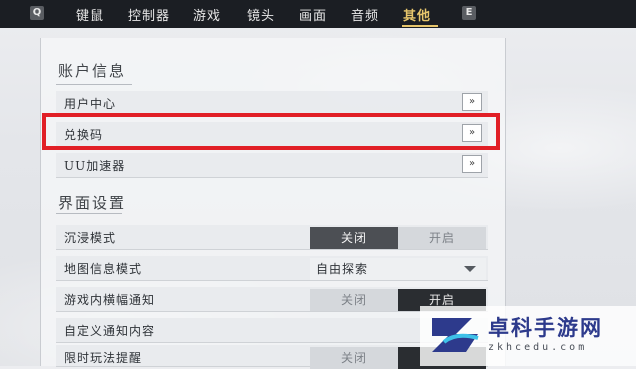 This screenshot has width=636, height=369. What do you see at coordinates (37, 13) in the screenshot?
I see `q-key-hint: Q` at bounding box center [37, 13].